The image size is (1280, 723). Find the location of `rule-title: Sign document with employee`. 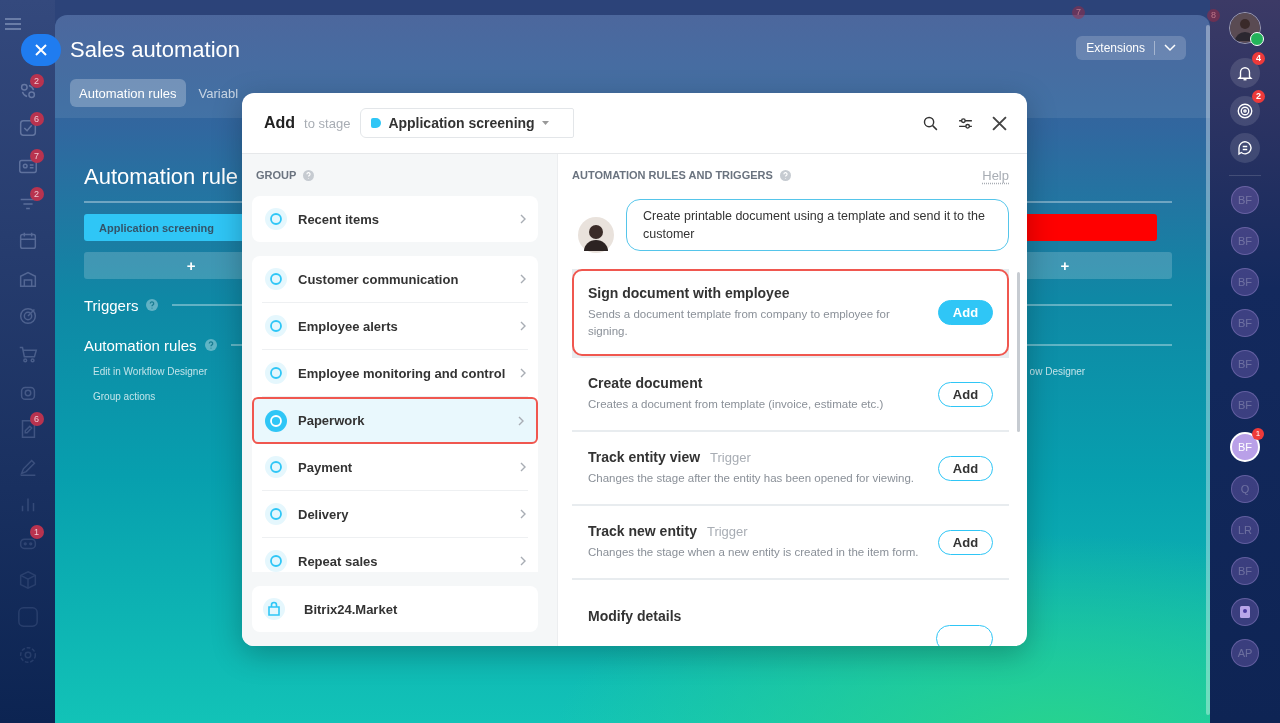

rule-title: Sign document with employee is located at coordinates (689, 293).